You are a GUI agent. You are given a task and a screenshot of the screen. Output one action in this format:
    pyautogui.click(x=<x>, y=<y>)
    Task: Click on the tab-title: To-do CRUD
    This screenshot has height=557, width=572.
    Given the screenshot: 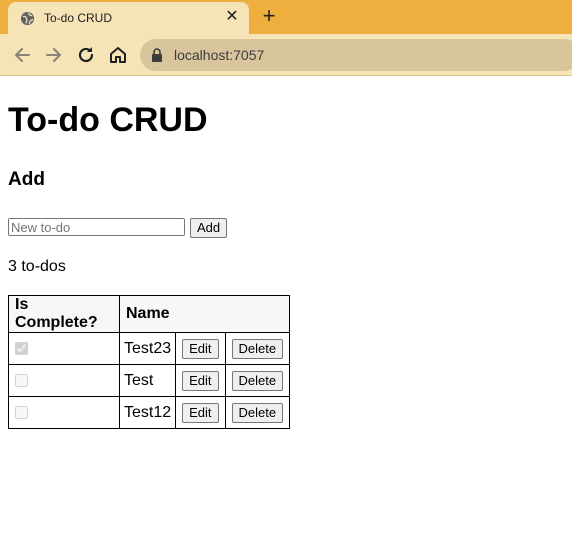 What is the action you would take?
    pyautogui.click(x=78, y=18)
    